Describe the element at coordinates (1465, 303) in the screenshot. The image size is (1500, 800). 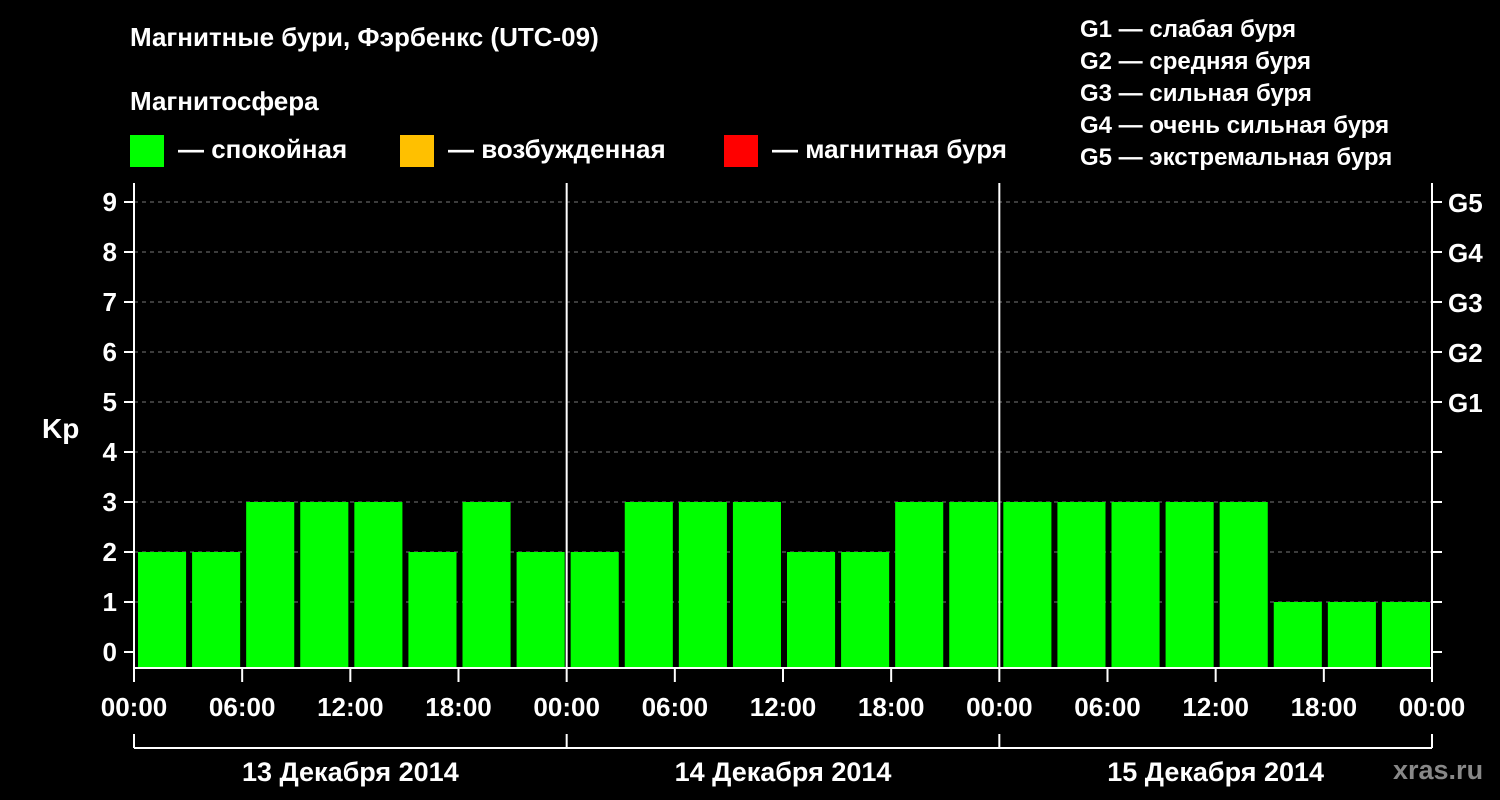
I see `g-level-label: G3` at that location.